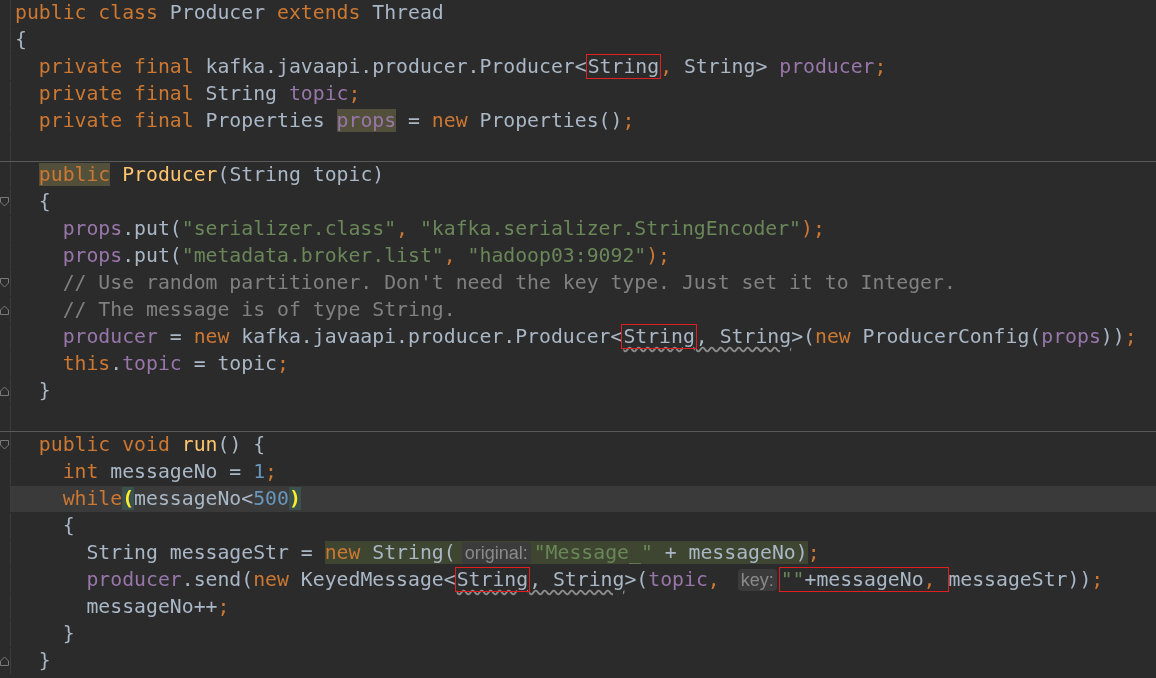 Image resolution: width=1156 pixels, height=678 pixels. I want to click on code-line: props.put("serializer.class", "kafka.serializer.StringEncoder");, so click(443, 228).